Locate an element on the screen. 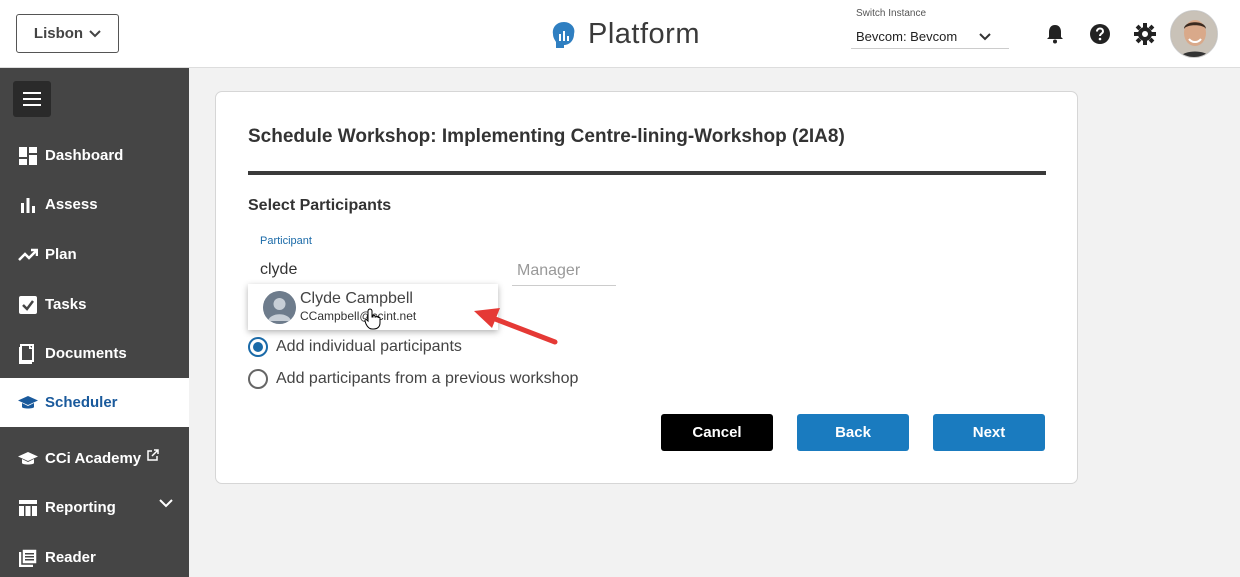 Image resolution: width=1240 pixels, height=577 pixels. trend-up-icon is located at coordinates (28, 255).